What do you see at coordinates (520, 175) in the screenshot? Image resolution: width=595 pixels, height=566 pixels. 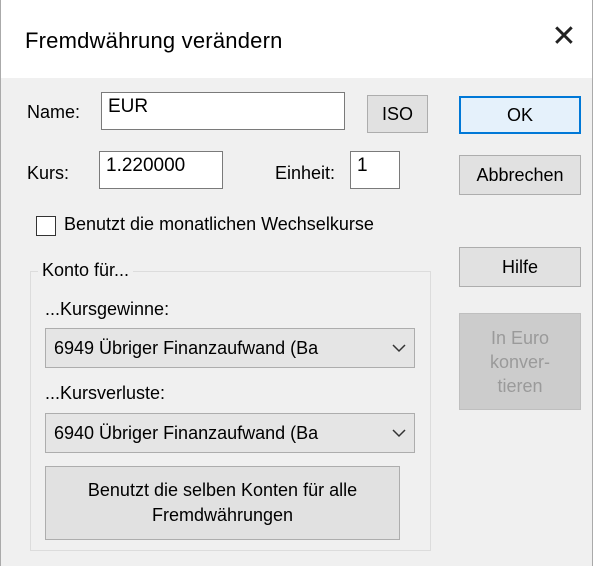 I see `cancel-button: Abbrechen` at bounding box center [520, 175].